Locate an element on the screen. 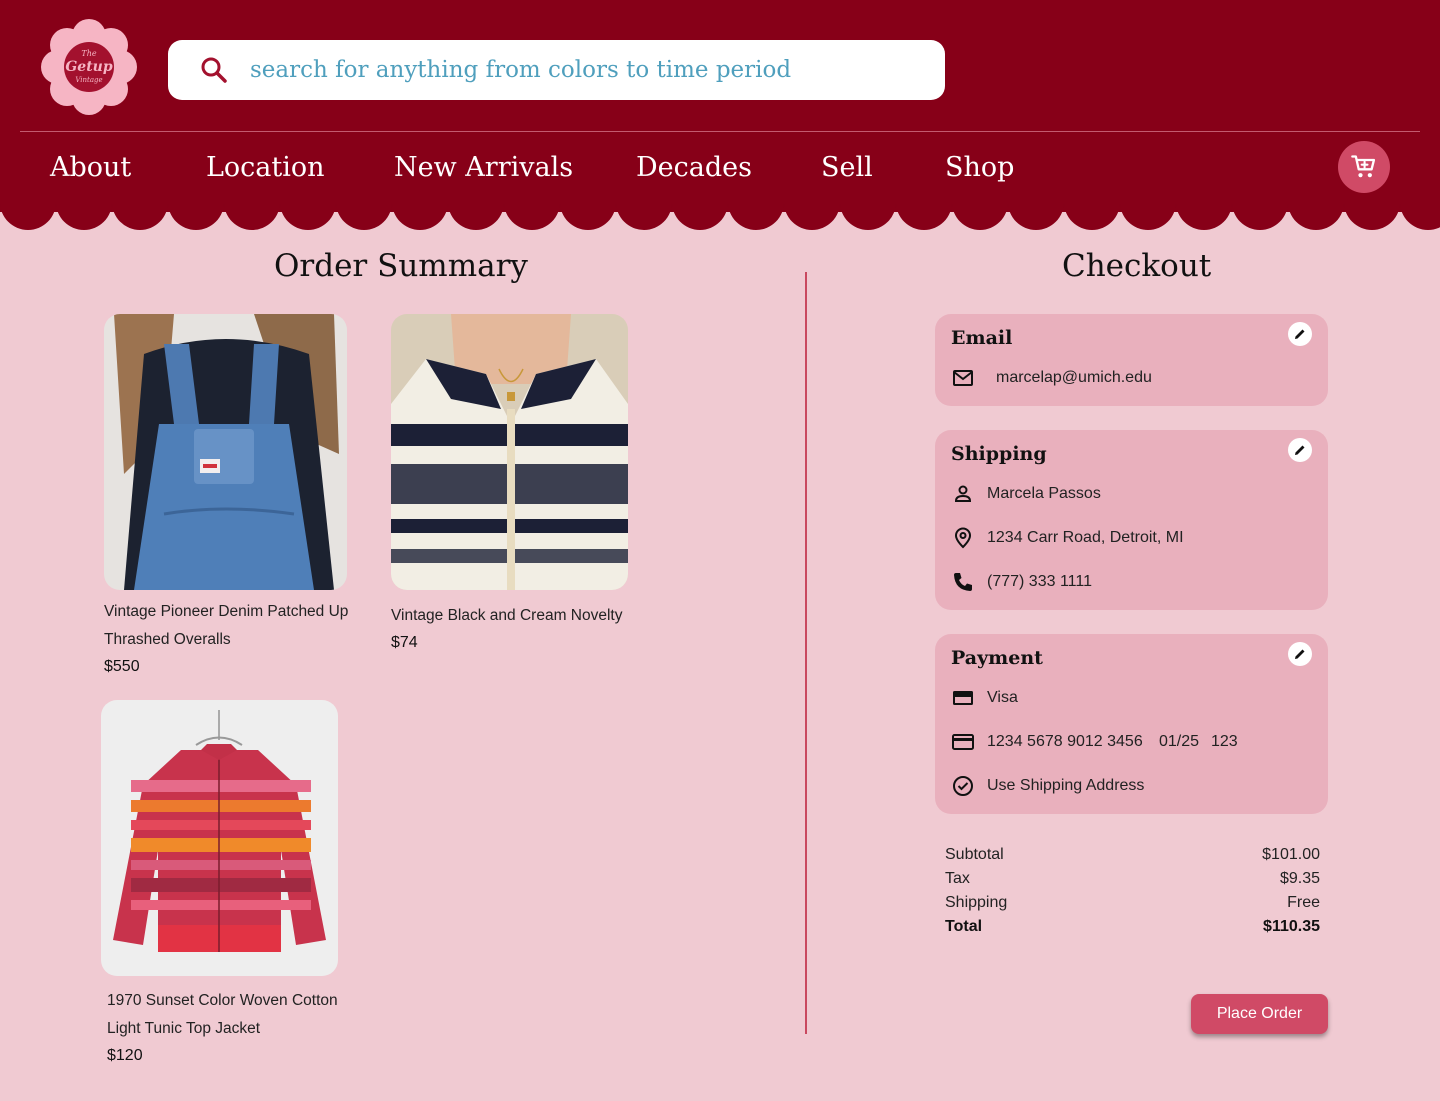 Image resolution: width=1440 pixels, height=1101 pixels. shipping-card-title: Shipping is located at coordinates (999, 454).